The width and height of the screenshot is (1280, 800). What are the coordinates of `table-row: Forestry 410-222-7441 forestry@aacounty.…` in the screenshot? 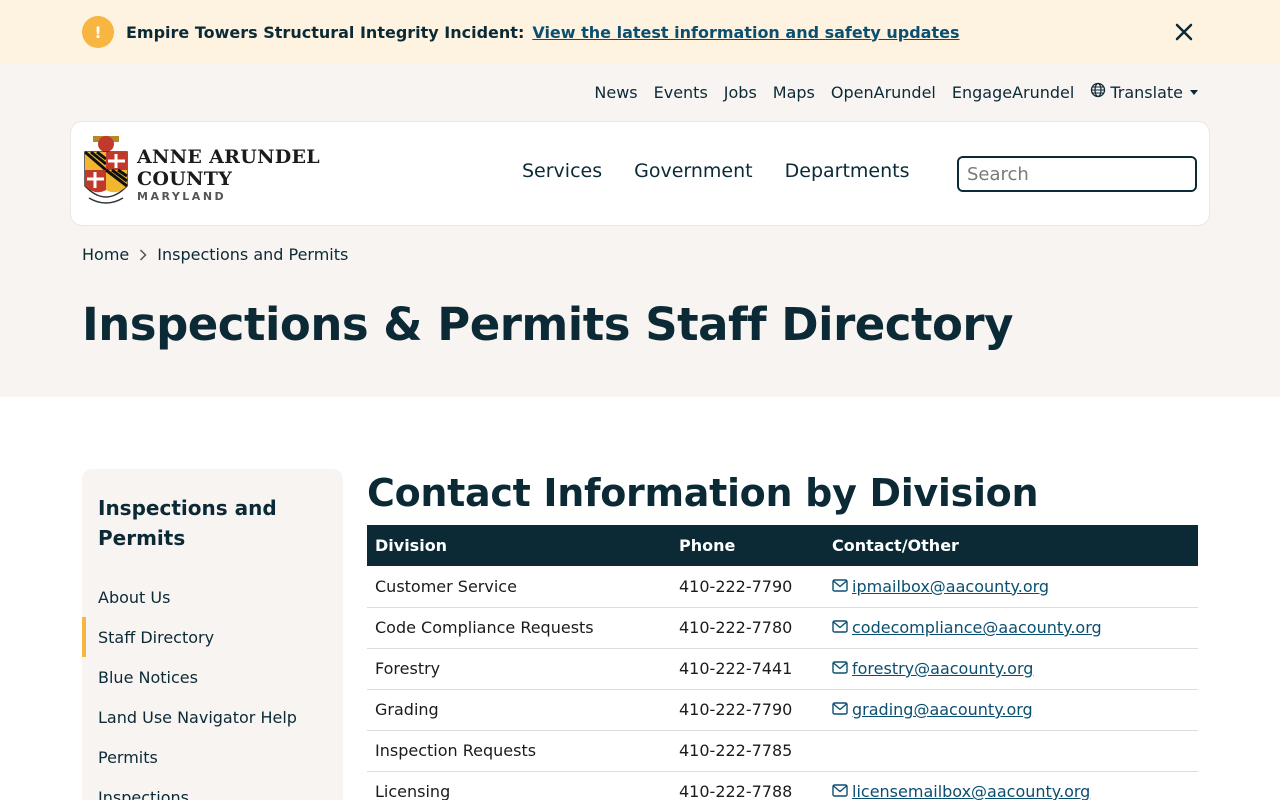 It's located at (782, 669).